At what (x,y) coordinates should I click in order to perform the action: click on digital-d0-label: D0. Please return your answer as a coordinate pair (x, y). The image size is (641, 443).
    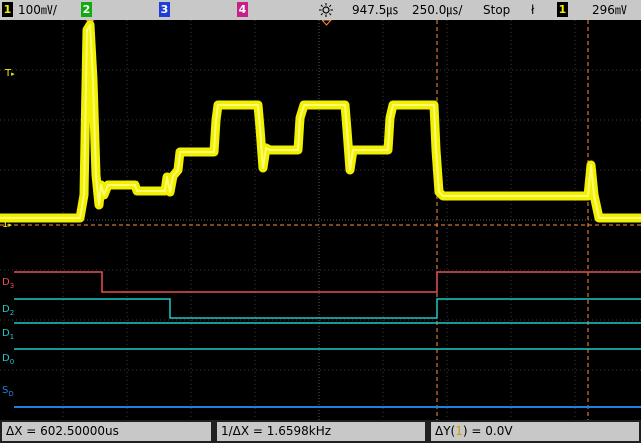
    Looking at the image, I should click on (8, 360).